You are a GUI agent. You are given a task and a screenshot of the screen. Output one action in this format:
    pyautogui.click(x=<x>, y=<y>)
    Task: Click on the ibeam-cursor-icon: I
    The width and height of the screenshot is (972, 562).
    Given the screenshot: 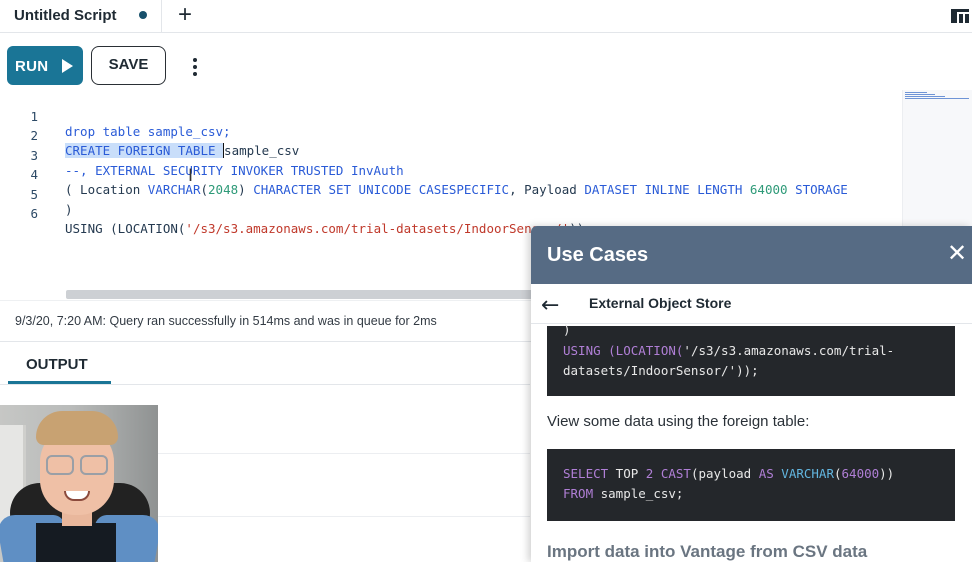 What is the action you would take?
    pyautogui.click(x=191, y=176)
    